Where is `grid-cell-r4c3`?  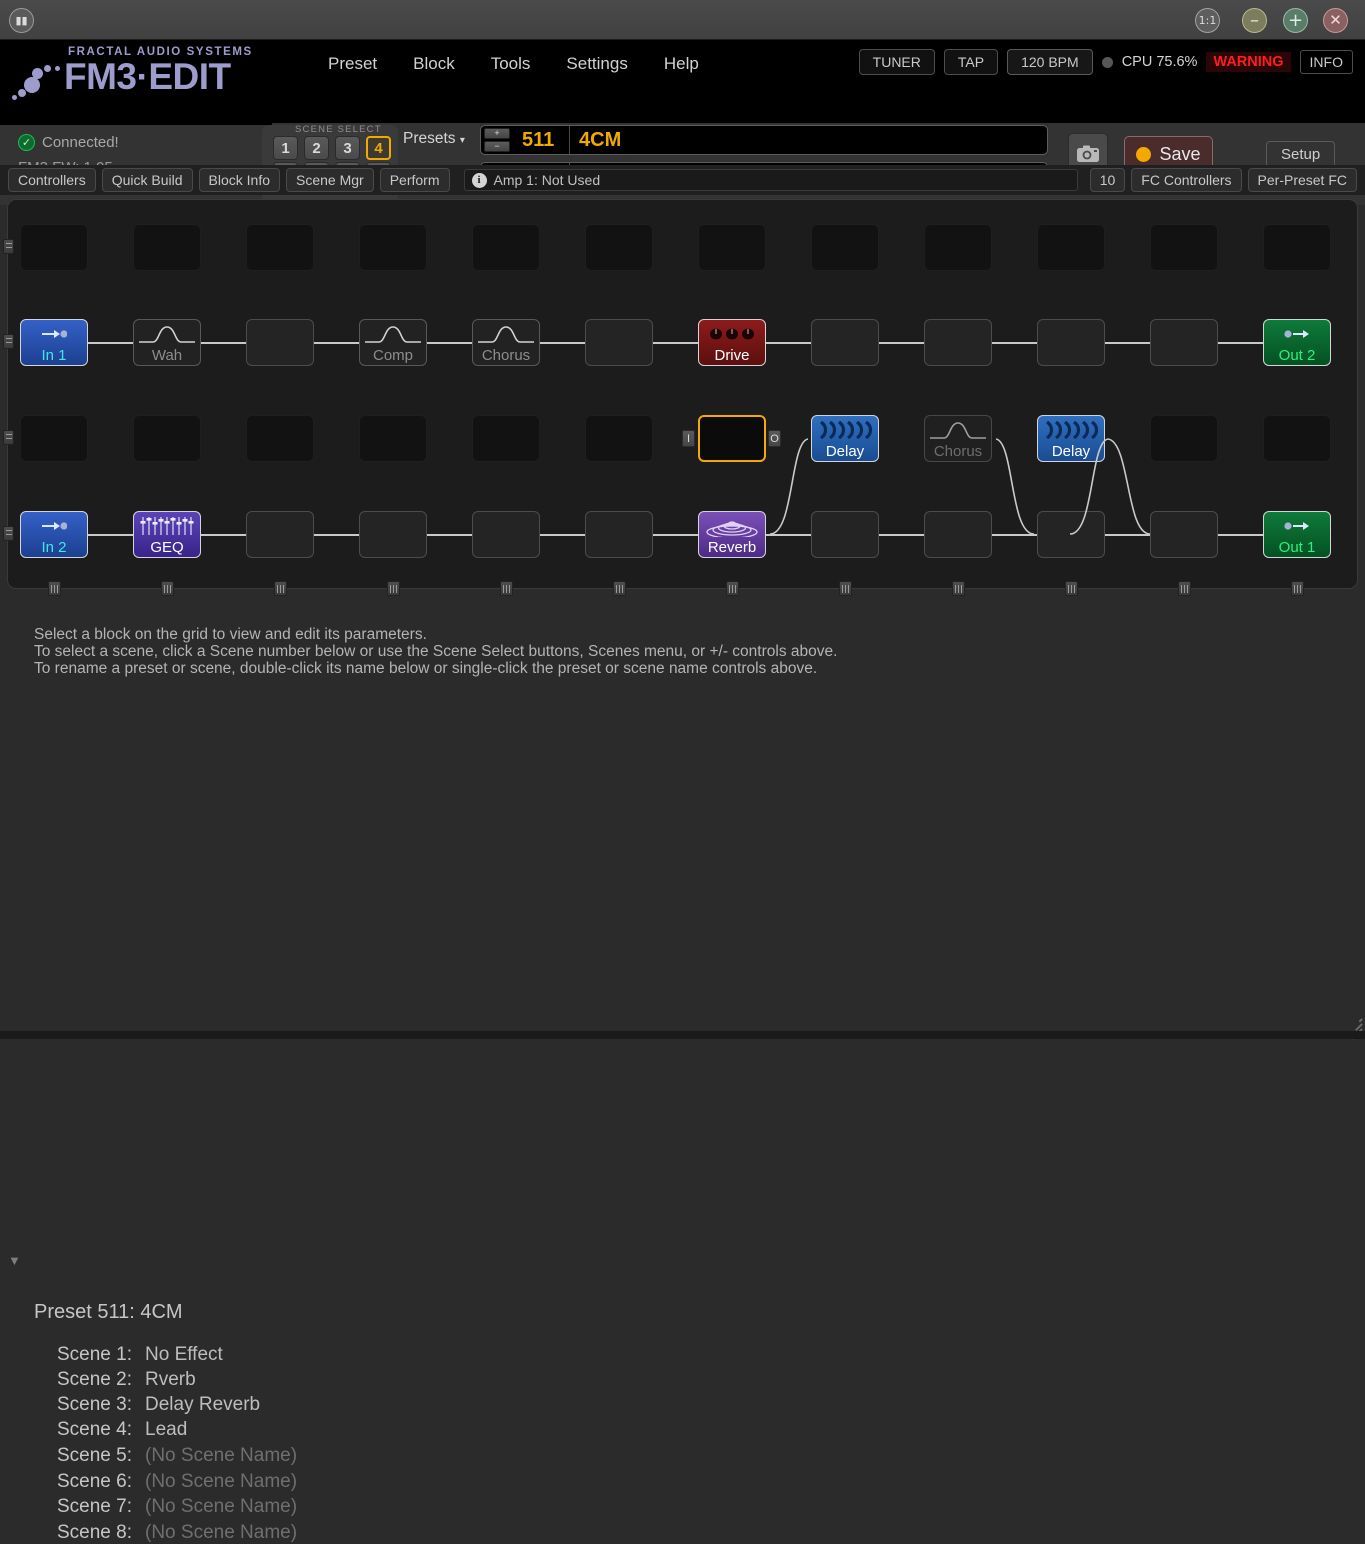 grid-cell-r4c3 is located at coordinates (280, 534).